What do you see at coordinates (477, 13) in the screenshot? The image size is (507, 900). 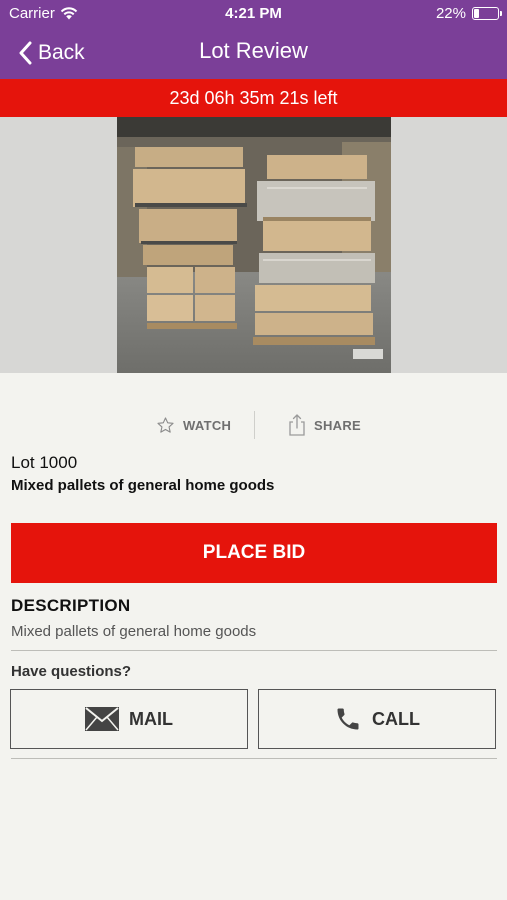 I see `battery-level` at bounding box center [477, 13].